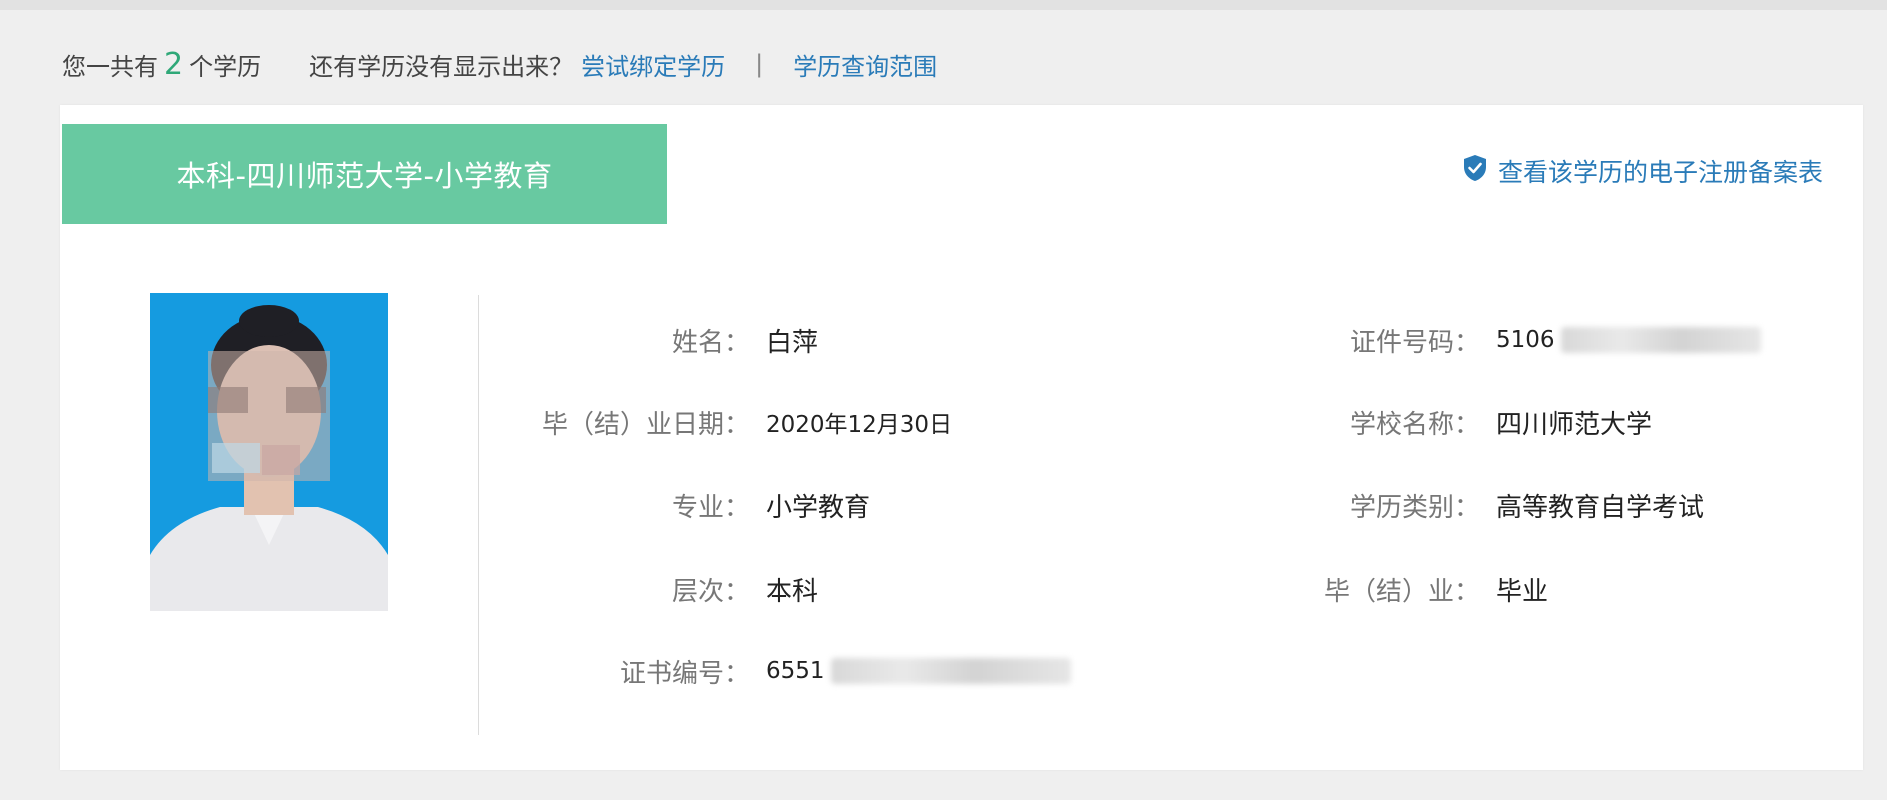  I want to click on summary-suffix: 个学历, so click(225, 66).